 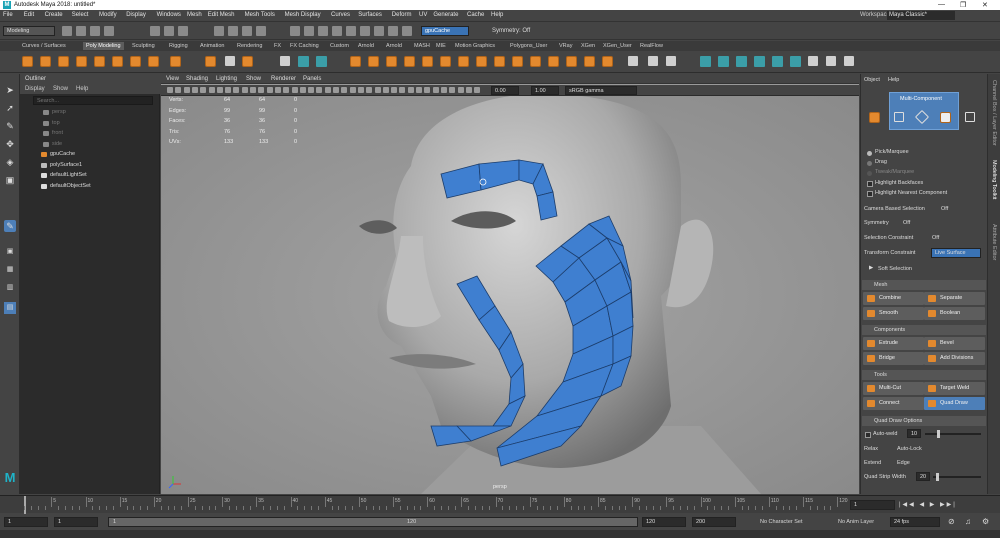 I want to click on menu-uv: UV, so click(x=423, y=15).